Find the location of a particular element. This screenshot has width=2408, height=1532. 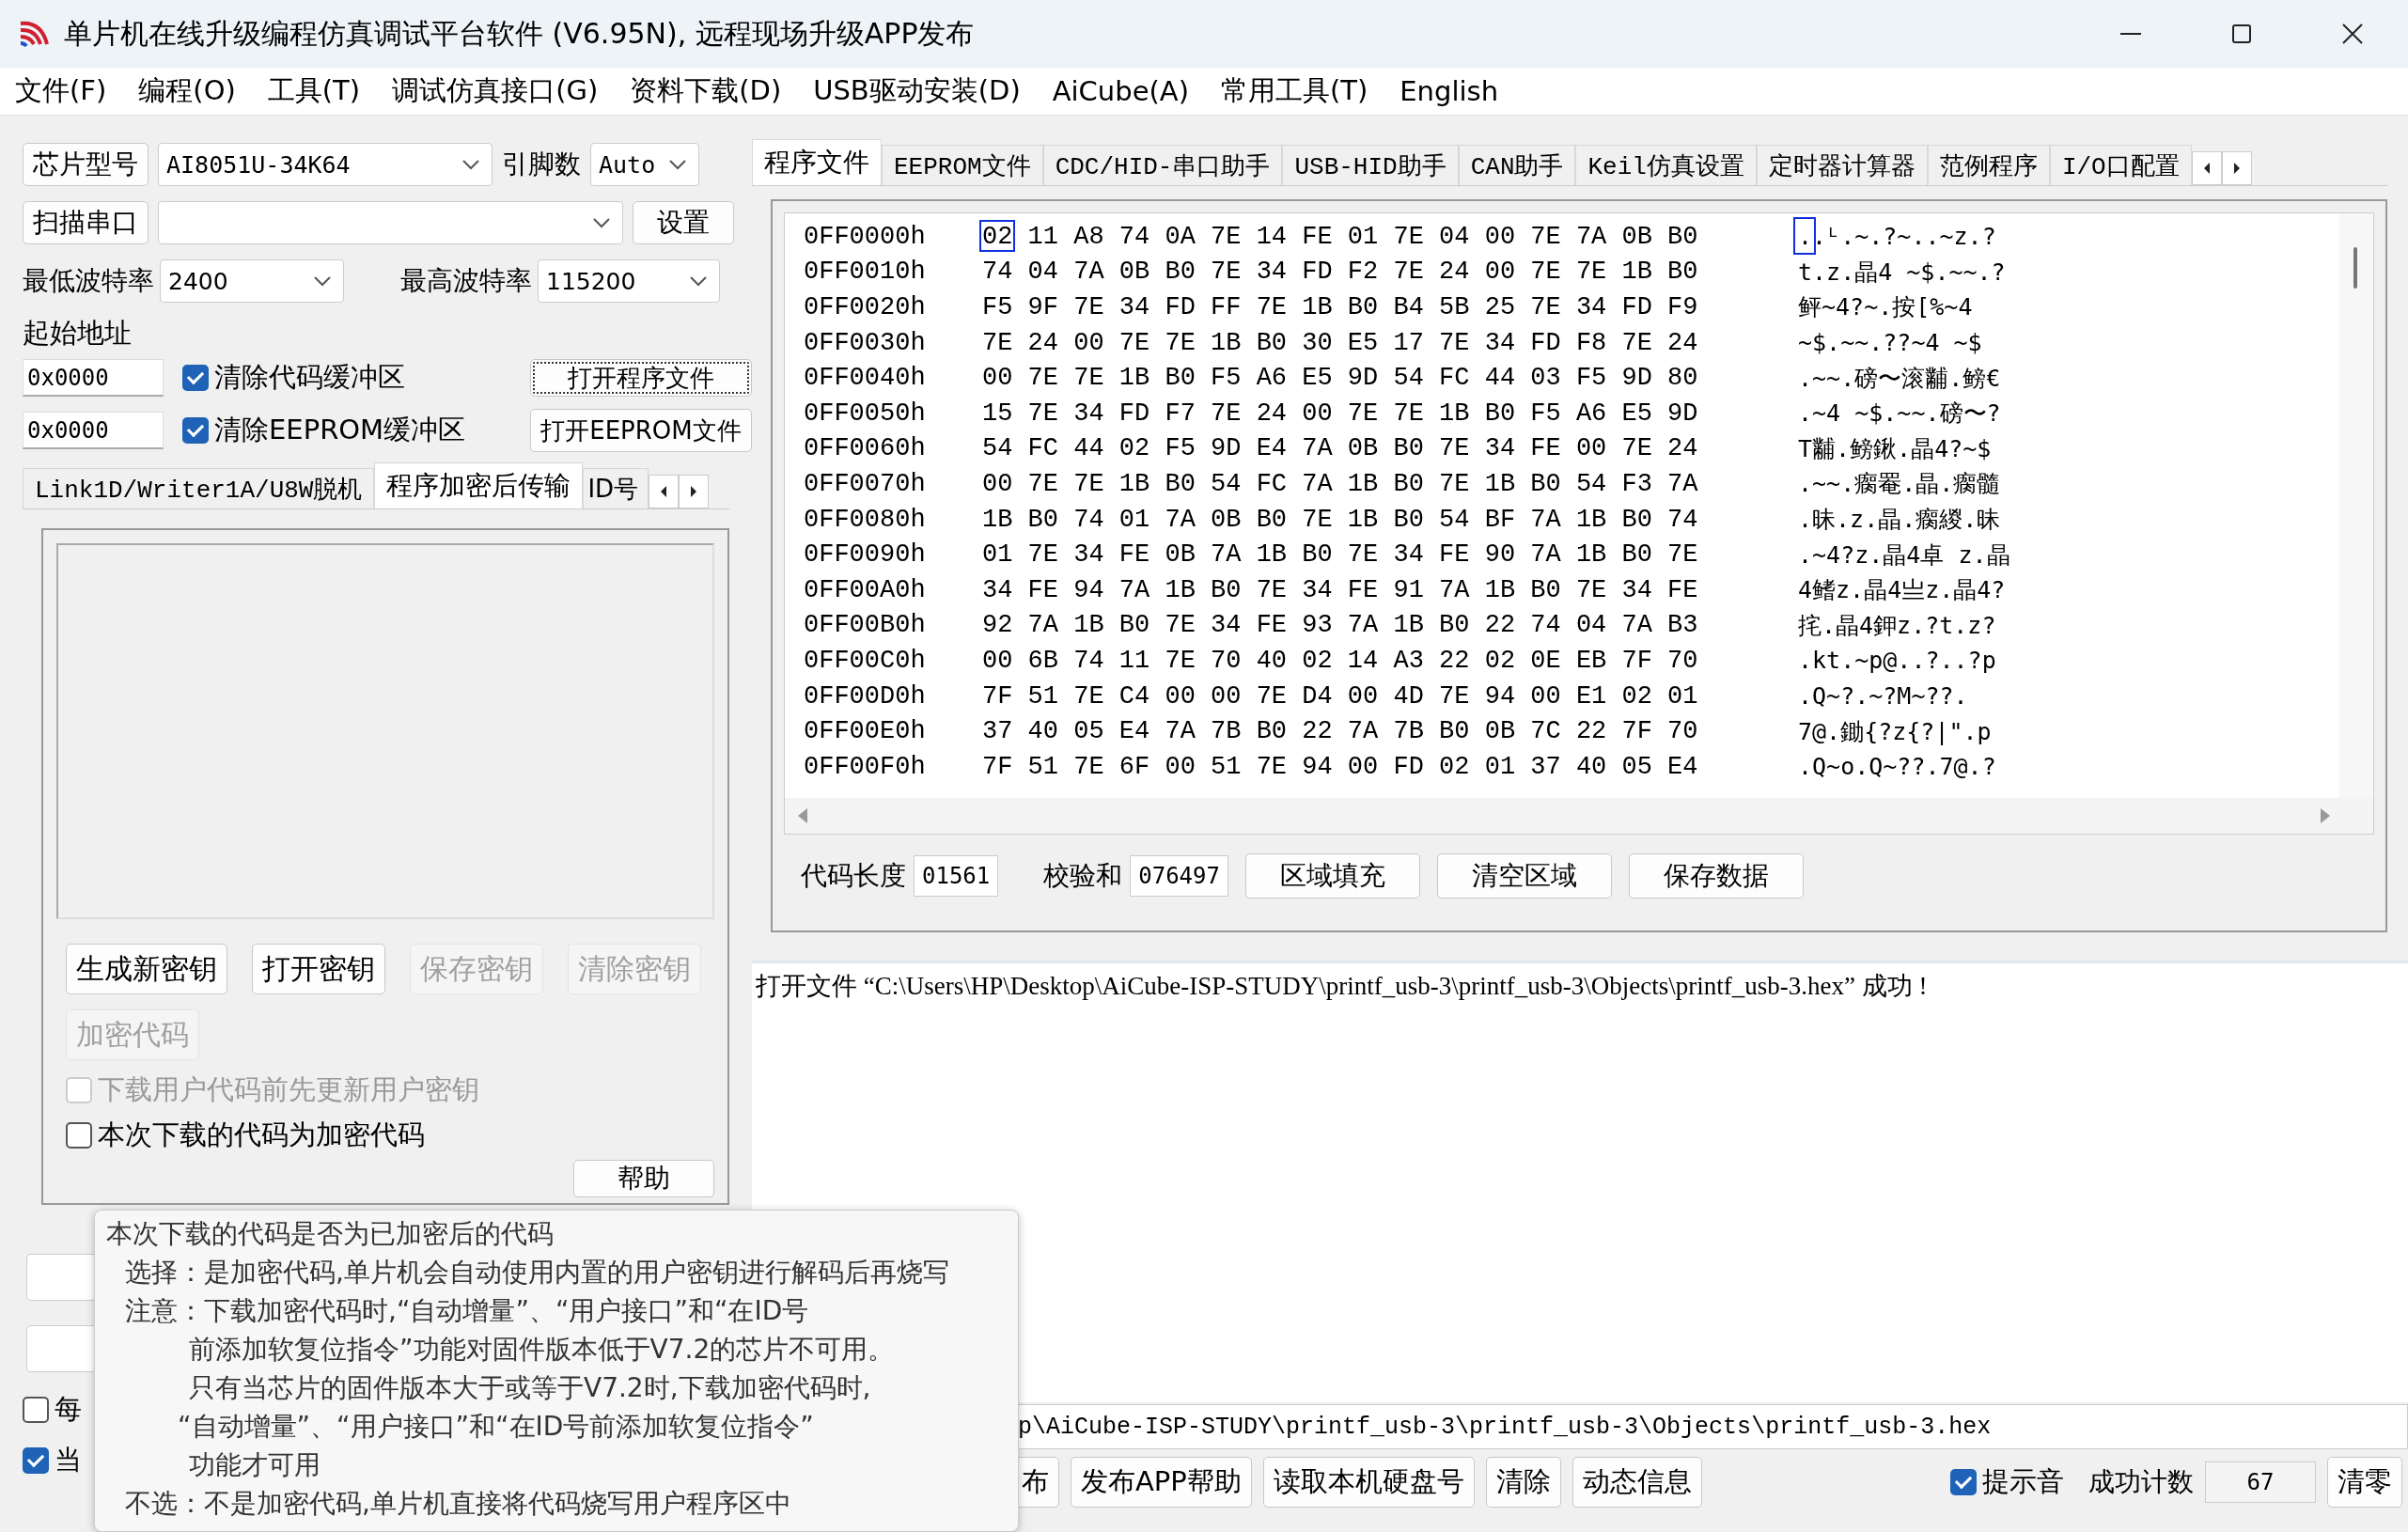

menu-item: 工具(T) is located at coordinates (314, 91).